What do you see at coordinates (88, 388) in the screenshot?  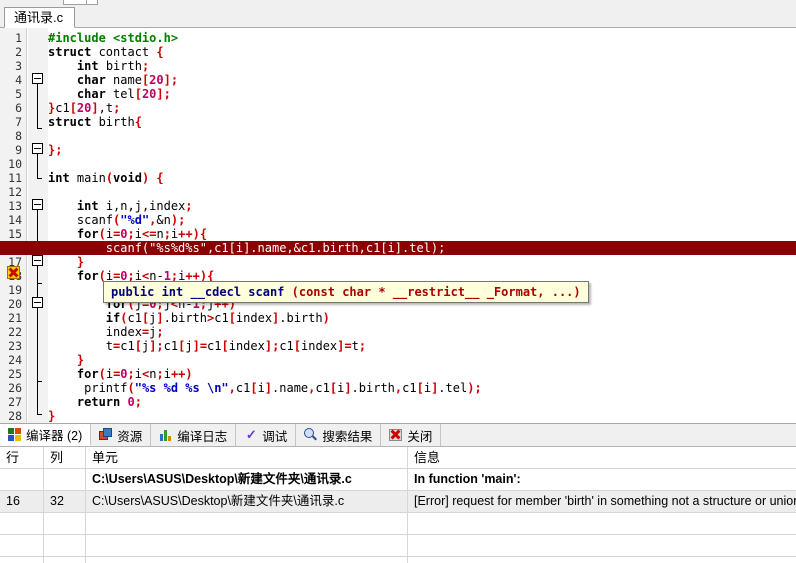 I see `code-token: printf` at bounding box center [88, 388].